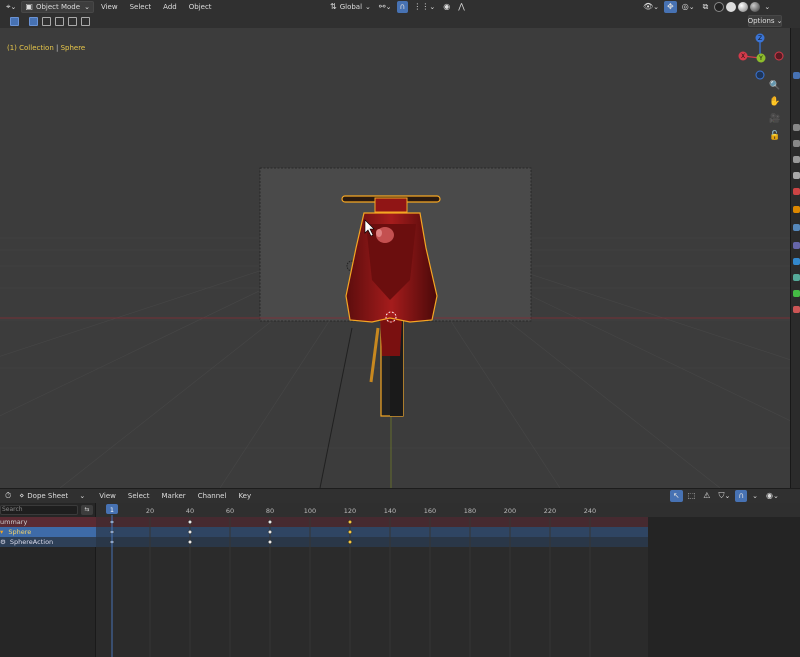 This screenshot has height=657, width=800. What do you see at coordinates (765, 21) in the screenshot?
I see `options-dropdown: Options ⌄` at bounding box center [765, 21].